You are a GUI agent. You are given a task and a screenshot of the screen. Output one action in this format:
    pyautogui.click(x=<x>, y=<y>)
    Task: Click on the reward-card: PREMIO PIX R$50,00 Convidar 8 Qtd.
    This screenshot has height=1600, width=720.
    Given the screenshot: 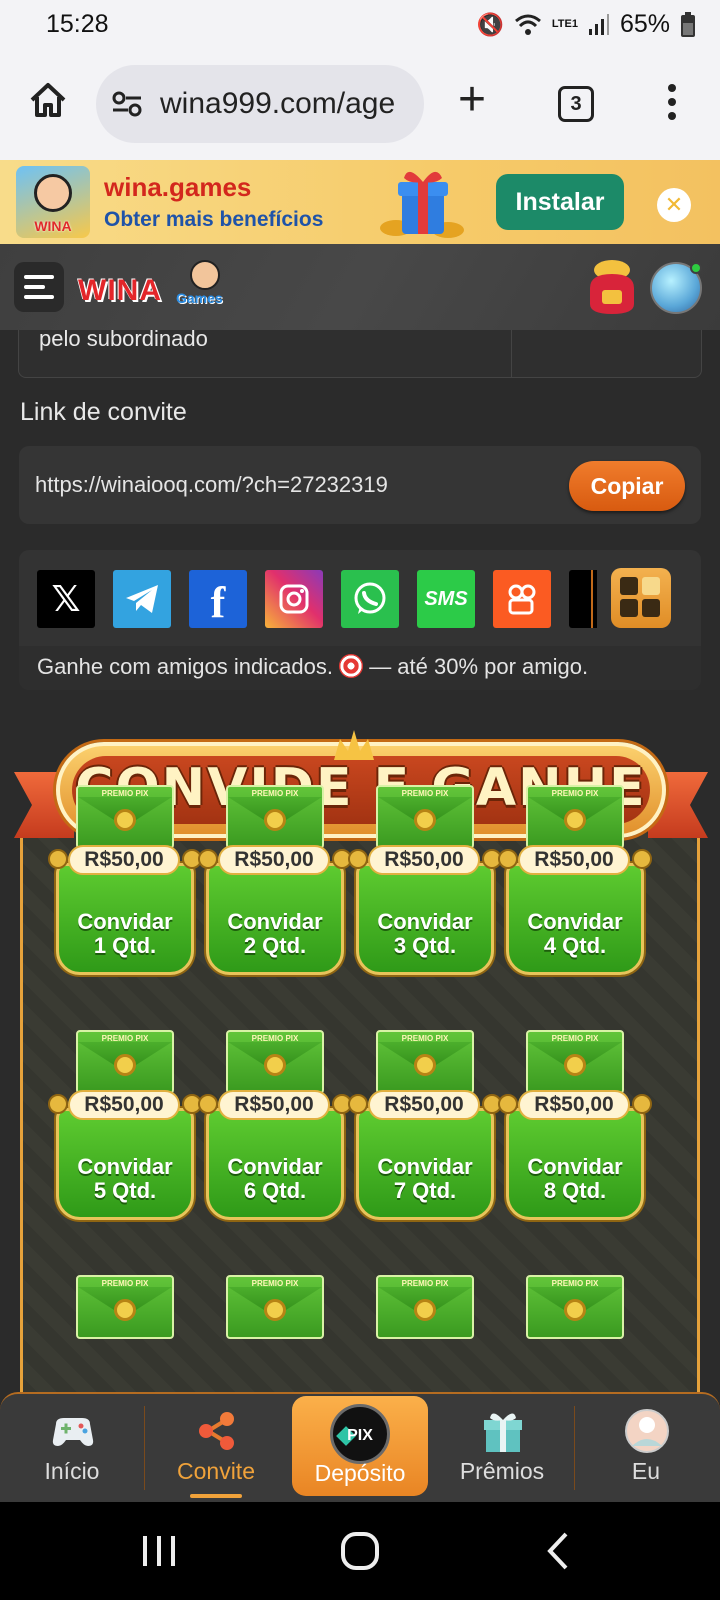 What is the action you would take?
    pyautogui.click(x=575, y=1135)
    